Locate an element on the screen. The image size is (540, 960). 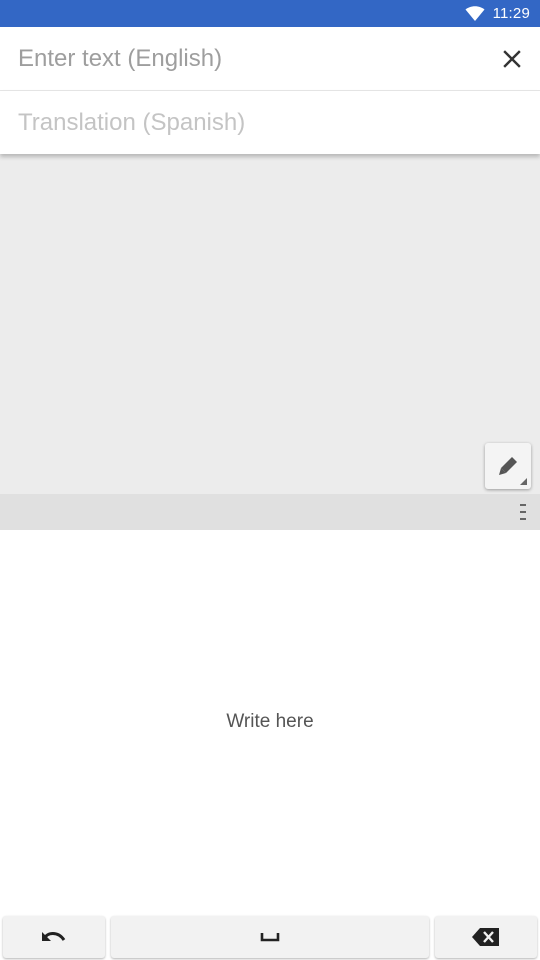
space-icon is located at coordinates (270, 937).